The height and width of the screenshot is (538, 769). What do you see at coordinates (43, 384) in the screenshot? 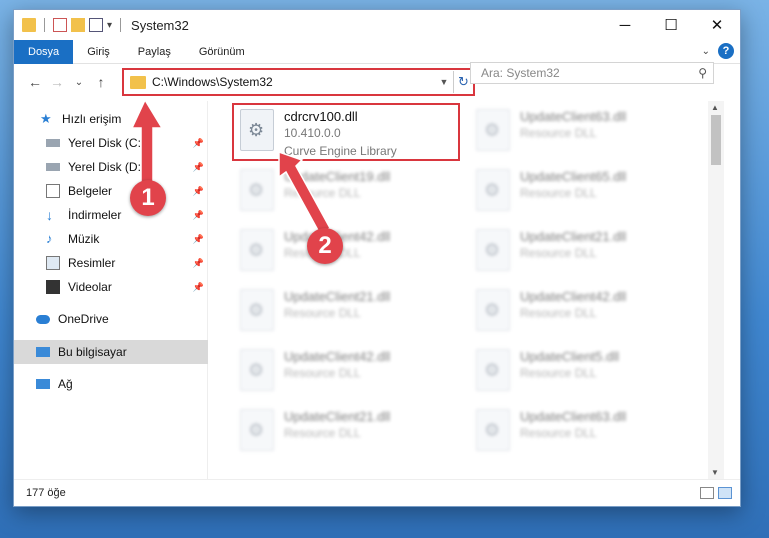
I see `network-icon` at bounding box center [43, 384].